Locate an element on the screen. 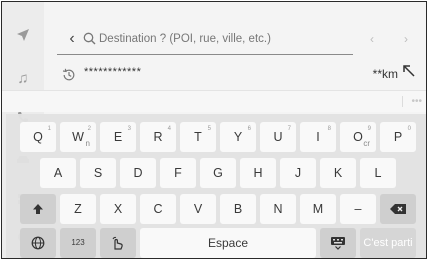 The width and height of the screenshot is (428, 260). key-accent-hint: cr is located at coordinates (366, 143).